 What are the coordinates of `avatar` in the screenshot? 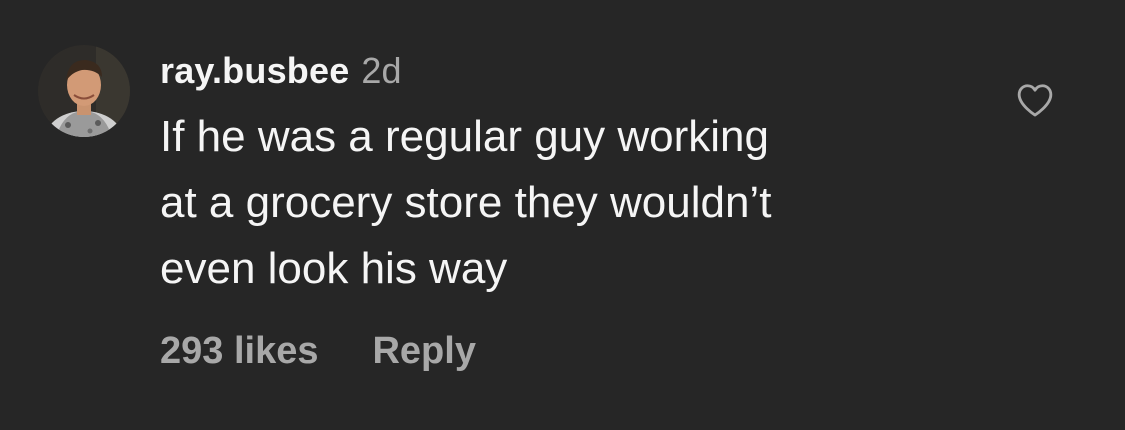 It's located at (84, 91).